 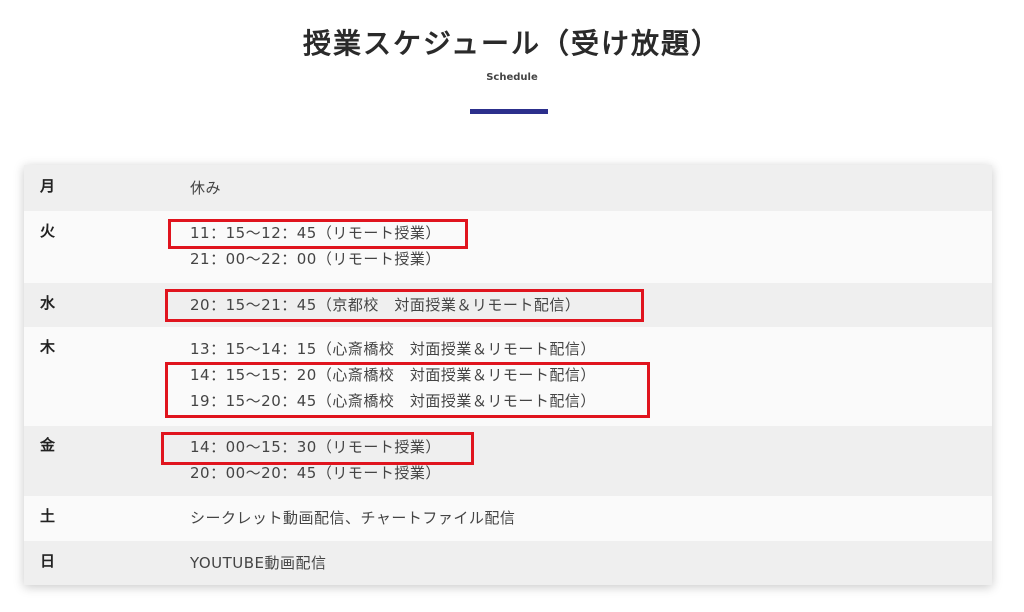 I want to click on entry-list: YOUTUBE動画配信, so click(x=591, y=567).